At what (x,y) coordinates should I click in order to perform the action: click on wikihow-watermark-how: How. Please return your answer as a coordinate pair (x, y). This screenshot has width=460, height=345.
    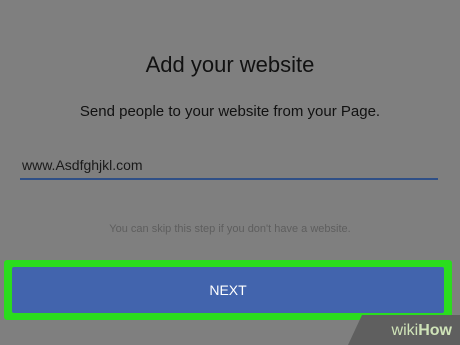
    Looking at the image, I should click on (435, 330).